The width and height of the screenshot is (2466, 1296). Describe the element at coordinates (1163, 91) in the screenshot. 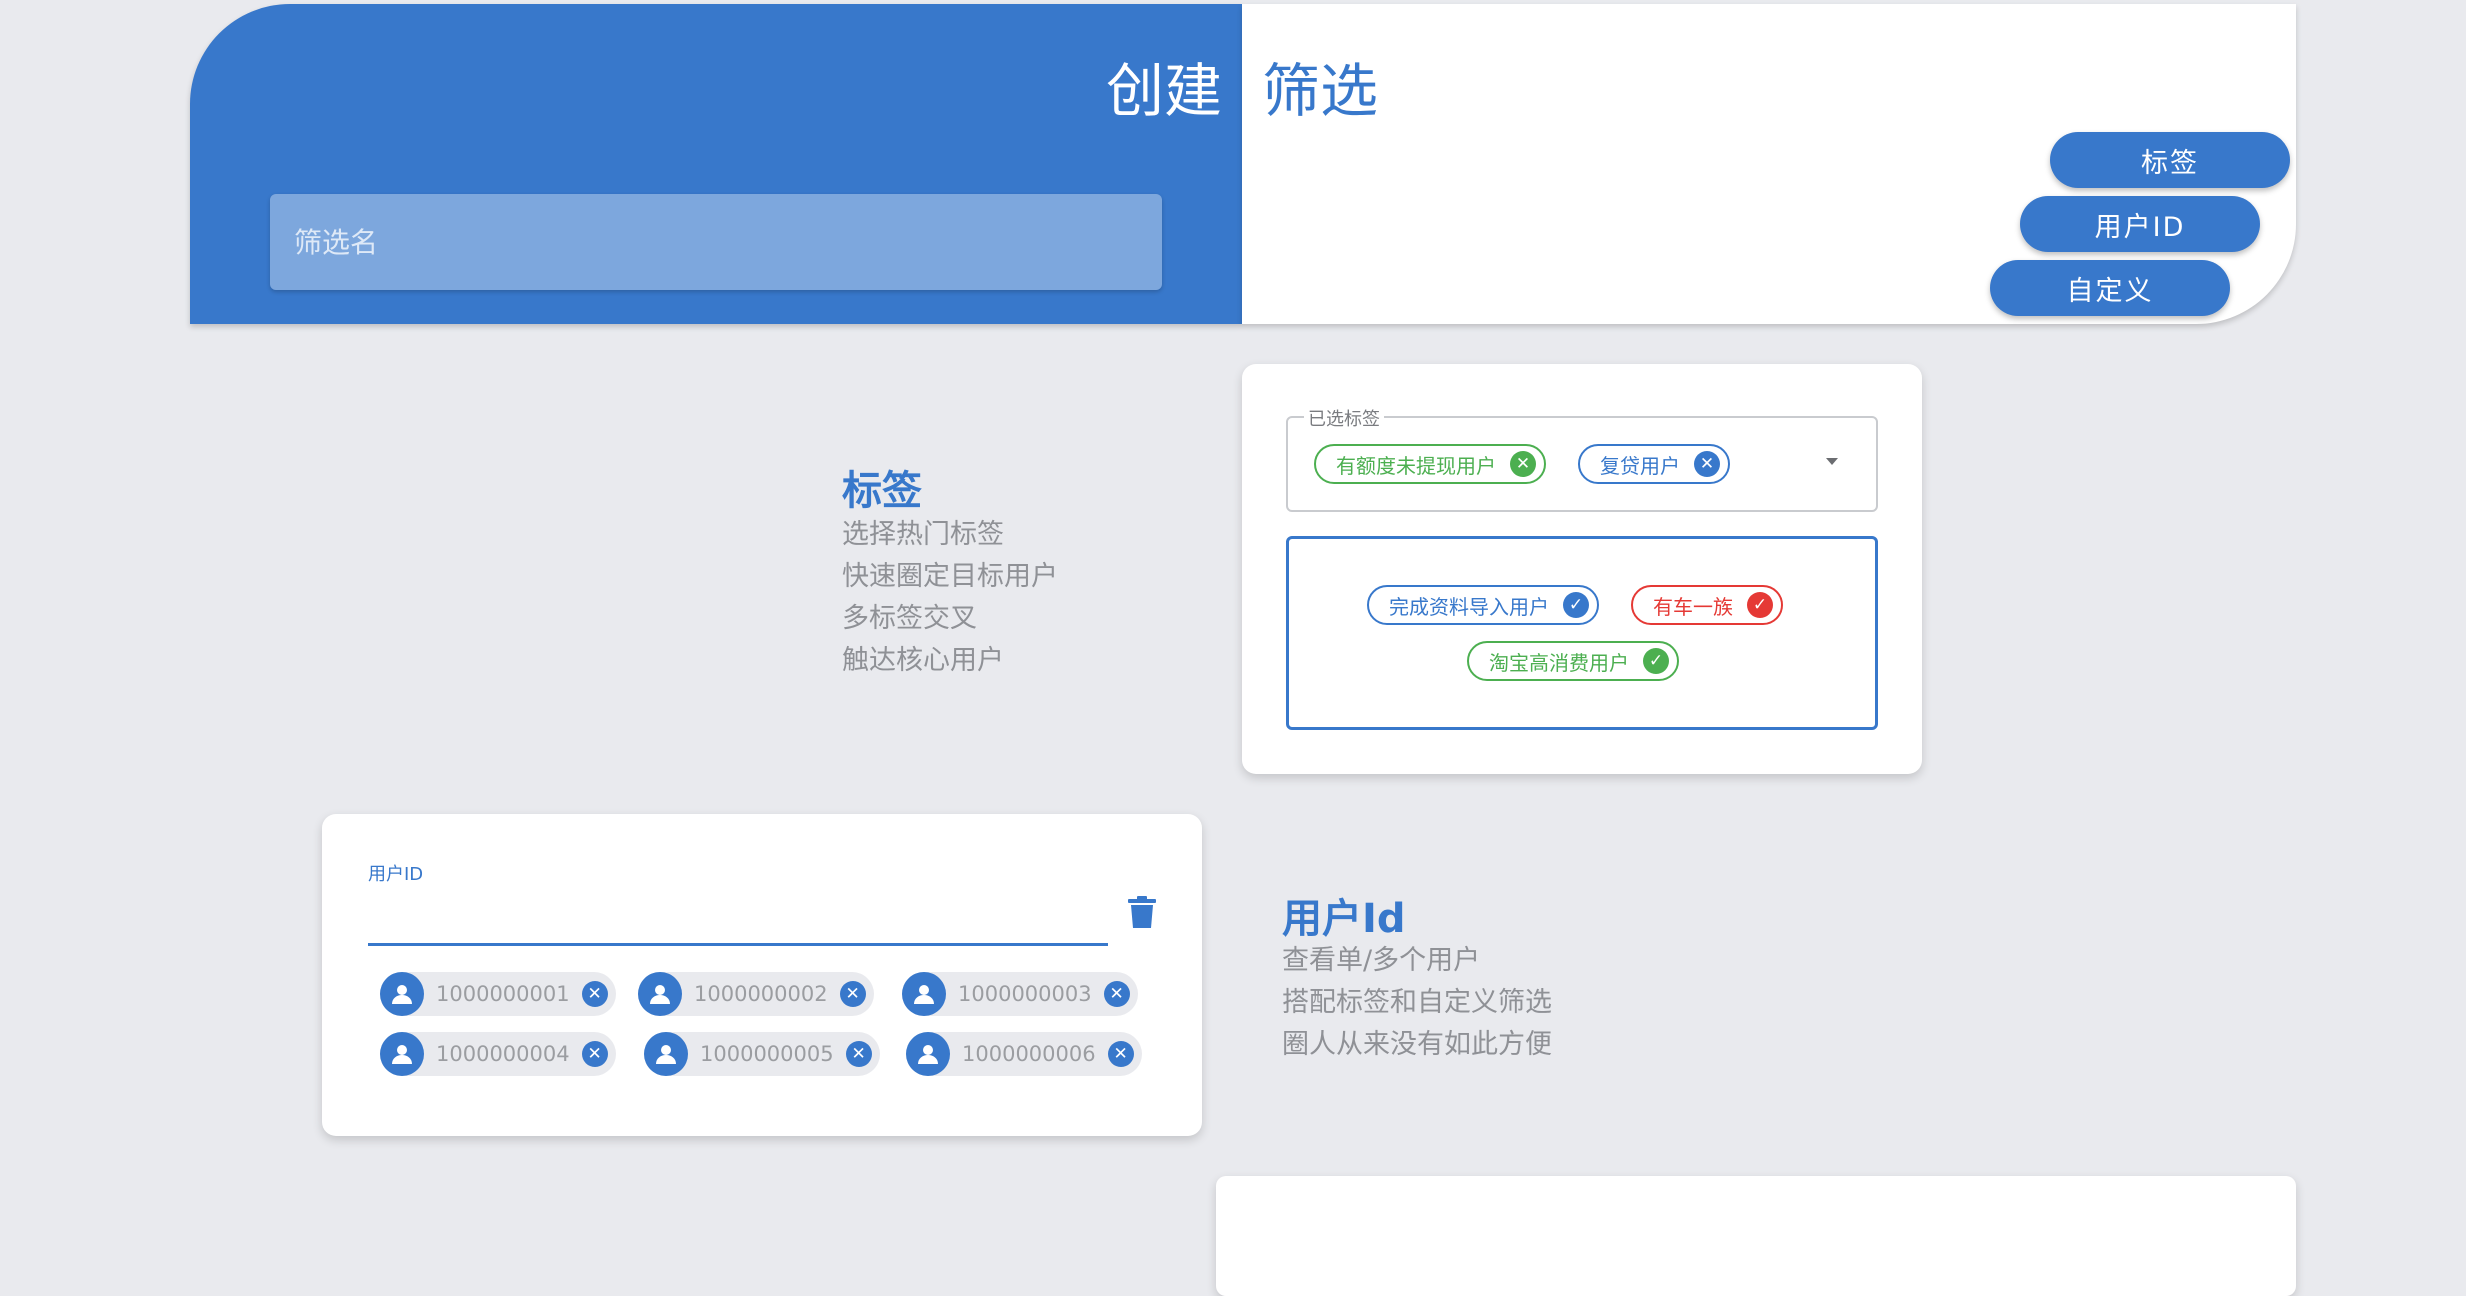

I see `hero-title-create: 创建` at that location.